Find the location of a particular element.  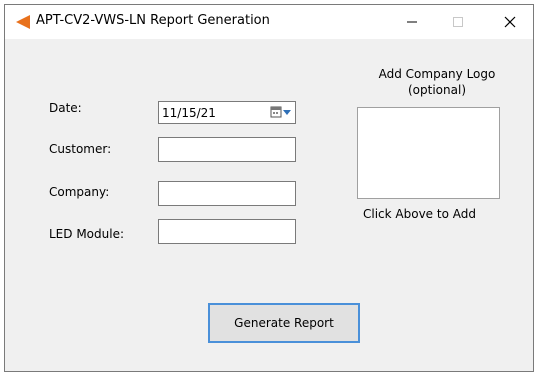

logo-title: Add Company Logo (optional) is located at coordinates (437, 82).